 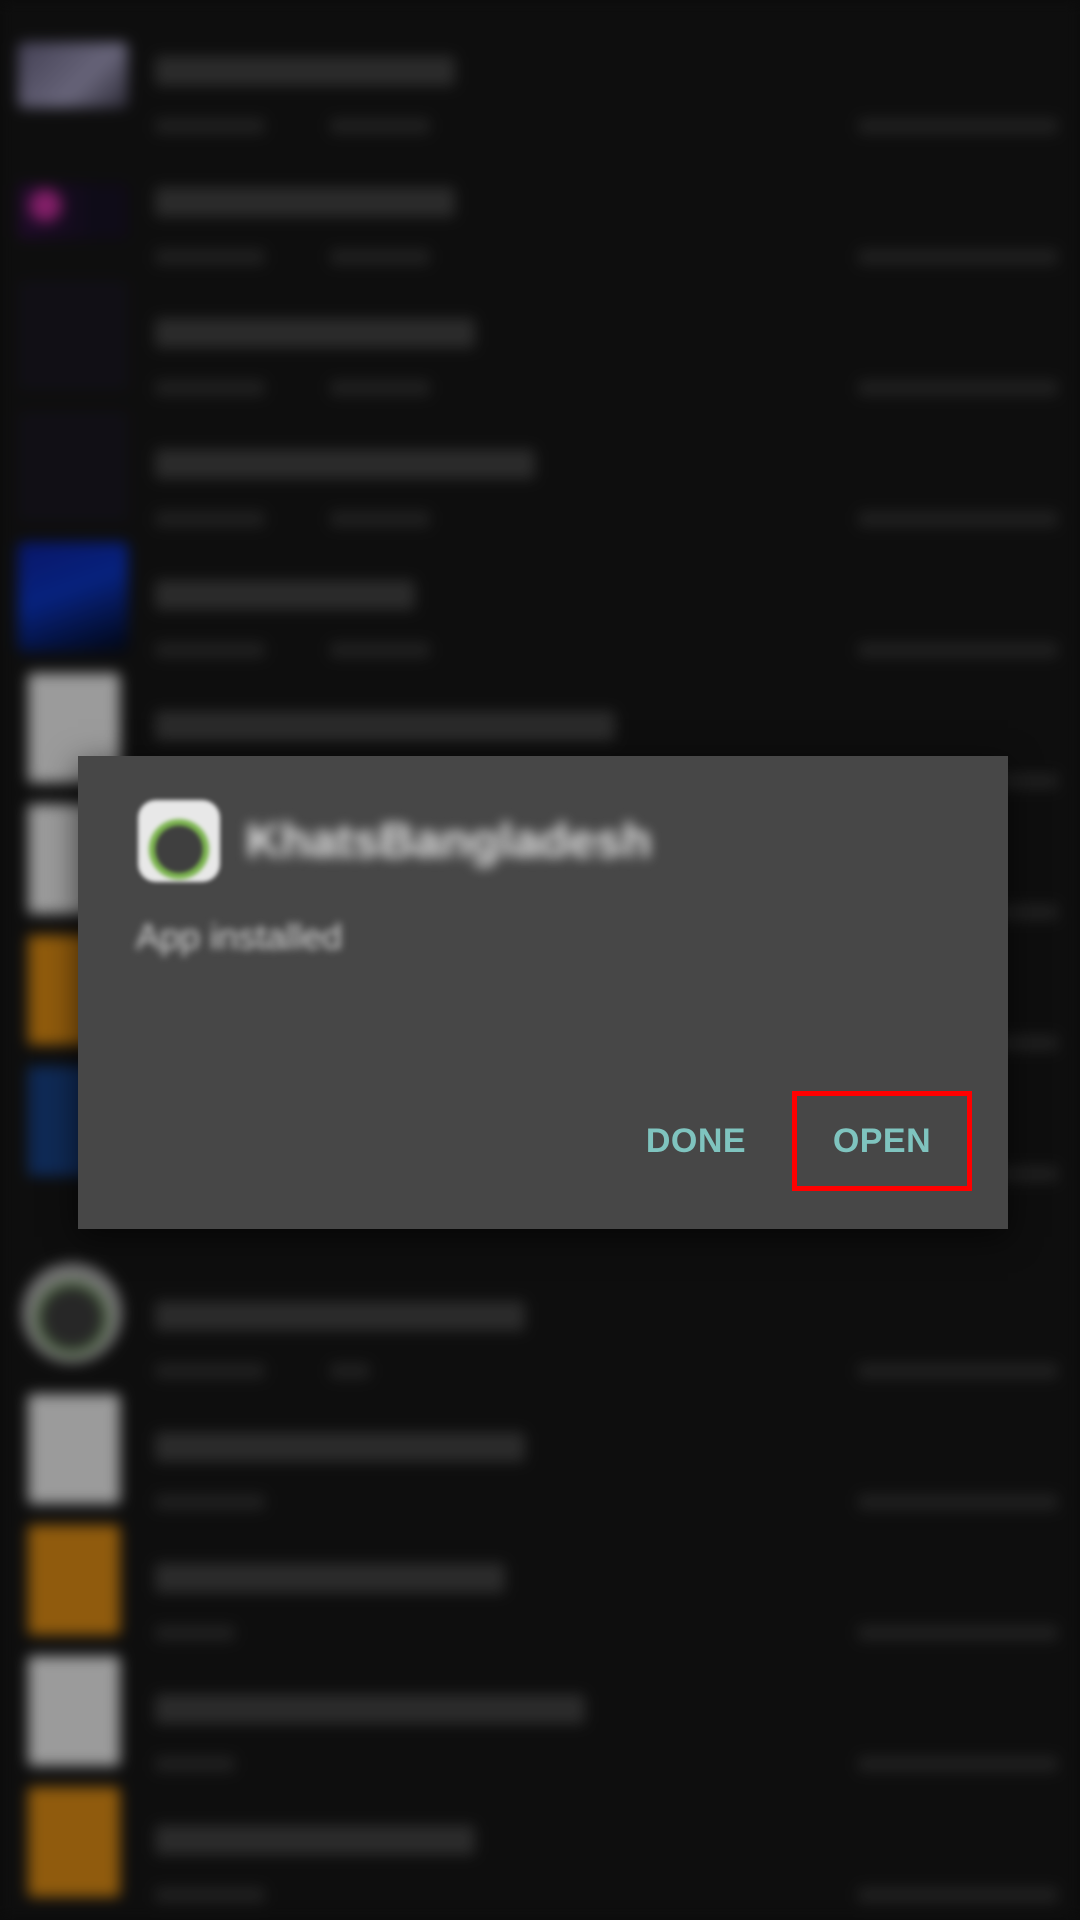 What do you see at coordinates (179, 841) in the screenshot?
I see `app-icon` at bounding box center [179, 841].